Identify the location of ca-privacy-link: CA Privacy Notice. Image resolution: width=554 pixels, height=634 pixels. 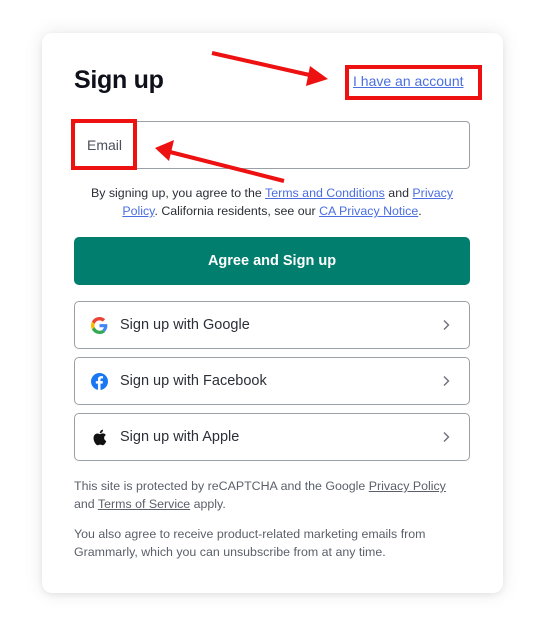
(368, 211).